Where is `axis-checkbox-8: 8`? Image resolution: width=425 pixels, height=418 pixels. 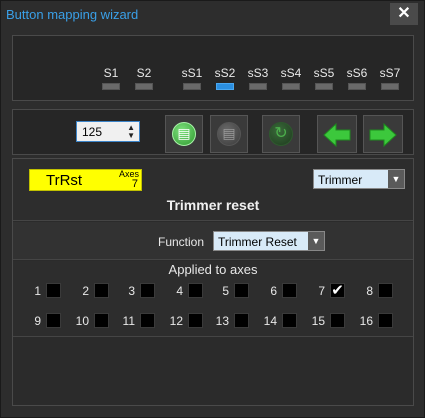 axis-checkbox-8: 8 is located at coordinates (370, 291).